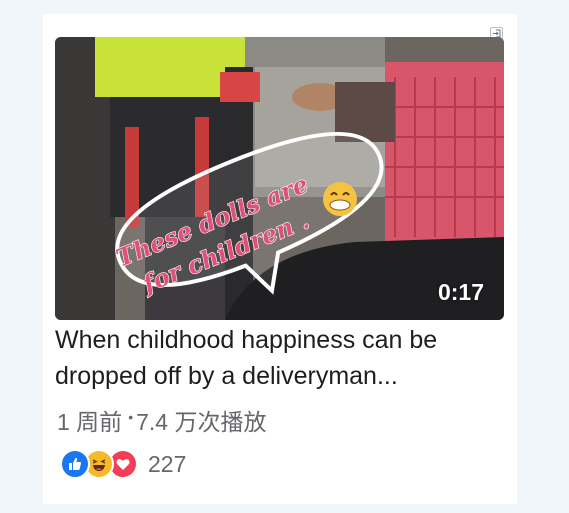  Describe the element at coordinates (123, 464) in the screenshot. I see `reactions-bar: 227` at that location.